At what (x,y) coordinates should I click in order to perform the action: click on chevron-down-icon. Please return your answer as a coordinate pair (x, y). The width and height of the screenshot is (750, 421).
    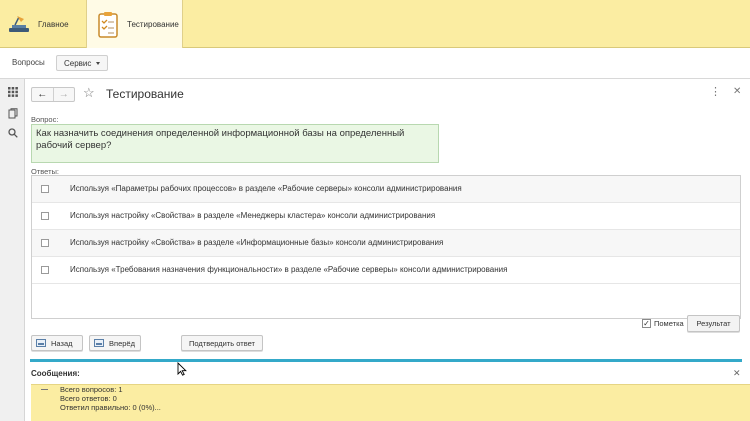
    Looking at the image, I should click on (98, 63).